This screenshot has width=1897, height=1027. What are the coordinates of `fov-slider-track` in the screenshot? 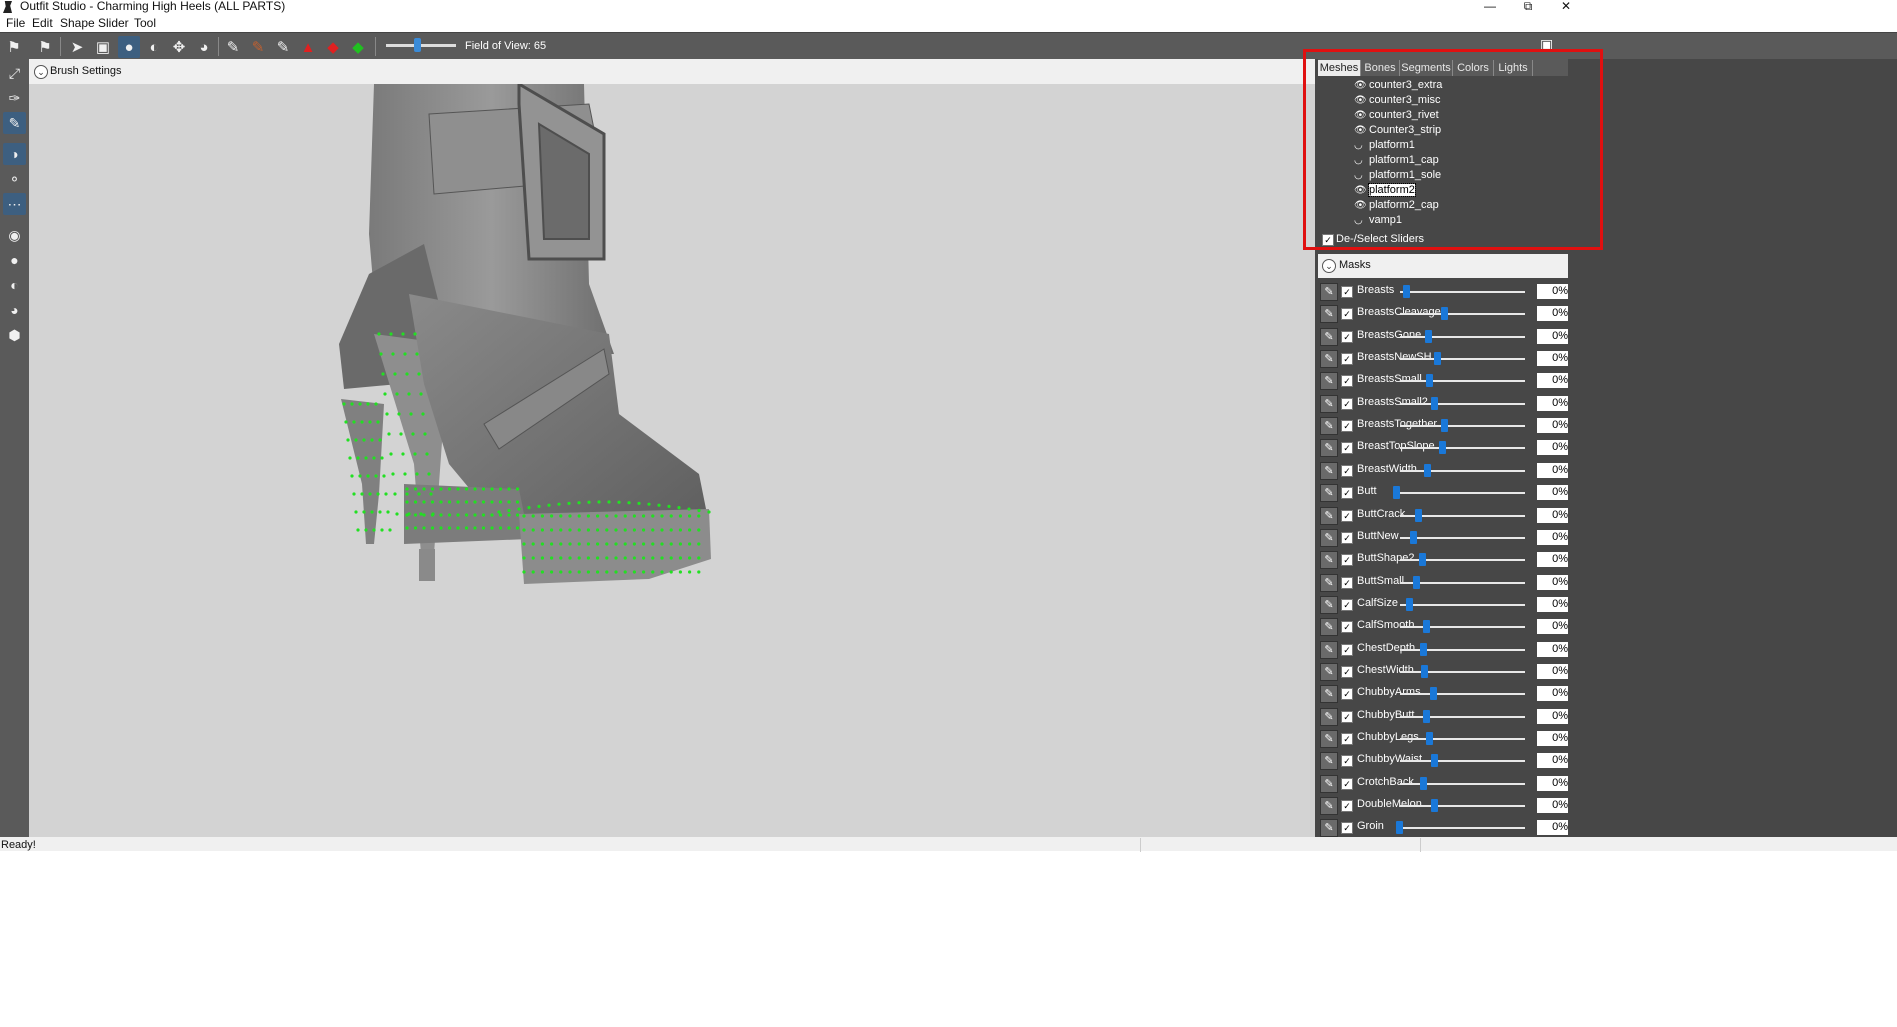 It's located at (421, 45).